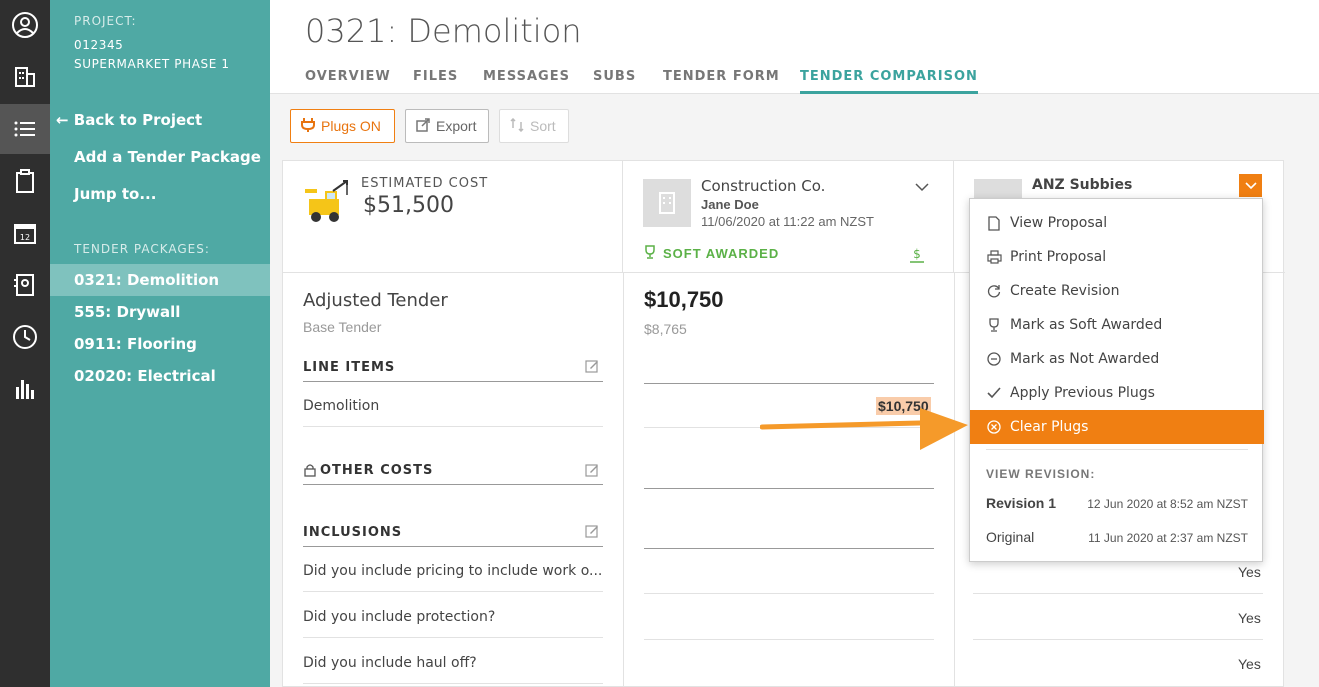 The width and height of the screenshot is (1319, 687). Describe the element at coordinates (1117, 449) in the screenshot. I see `menu-divider` at that location.